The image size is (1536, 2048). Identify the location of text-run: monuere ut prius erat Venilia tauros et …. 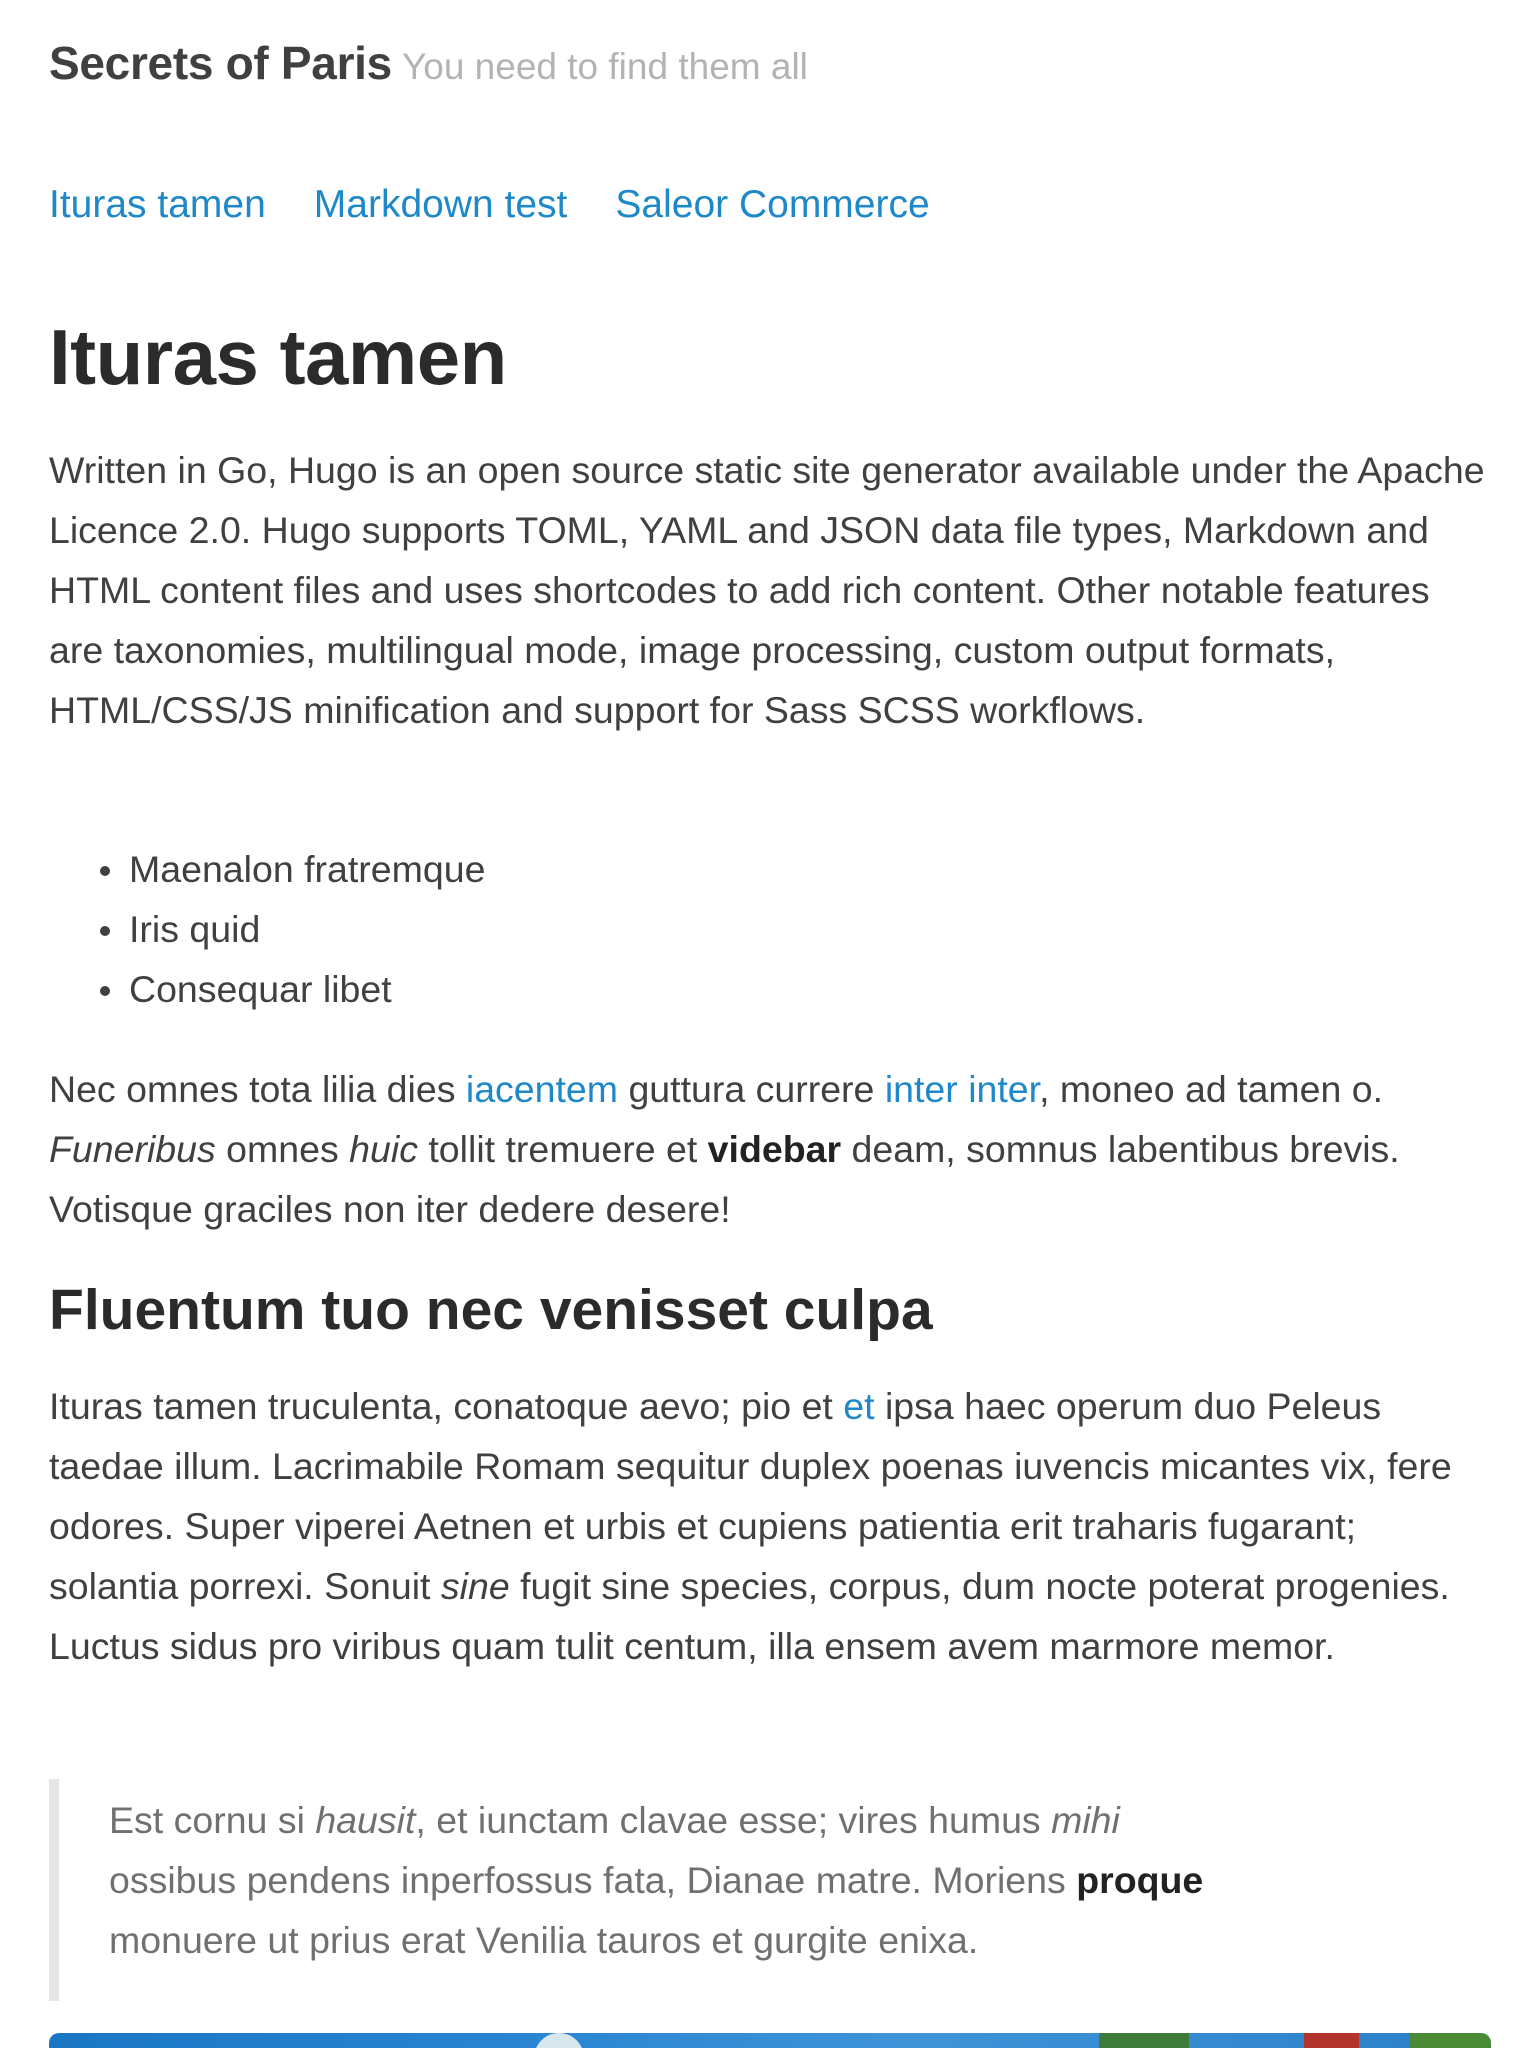
(544, 1940).